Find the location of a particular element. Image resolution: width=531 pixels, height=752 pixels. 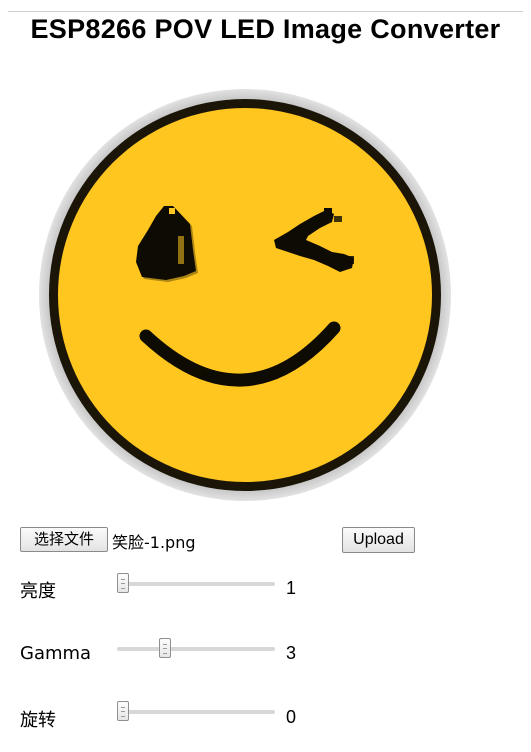

rotation-slider is located at coordinates (196, 711).